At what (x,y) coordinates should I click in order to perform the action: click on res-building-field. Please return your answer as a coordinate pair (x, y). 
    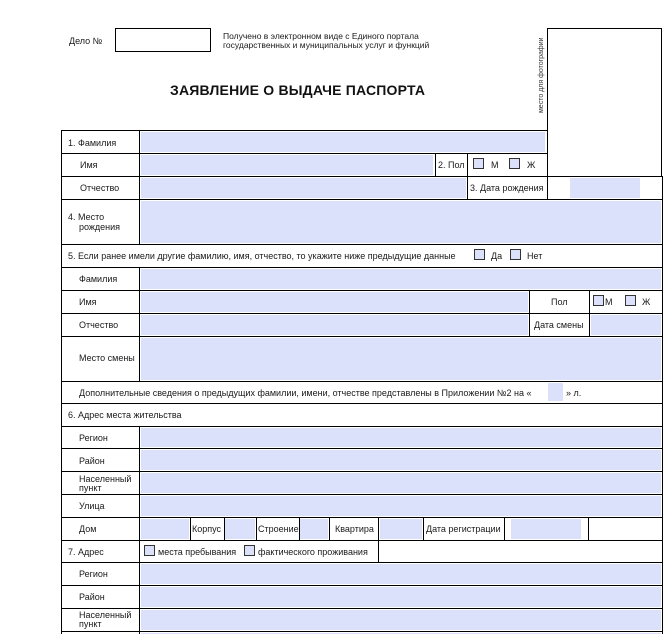
    Looking at the image, I should click on (240, 529).